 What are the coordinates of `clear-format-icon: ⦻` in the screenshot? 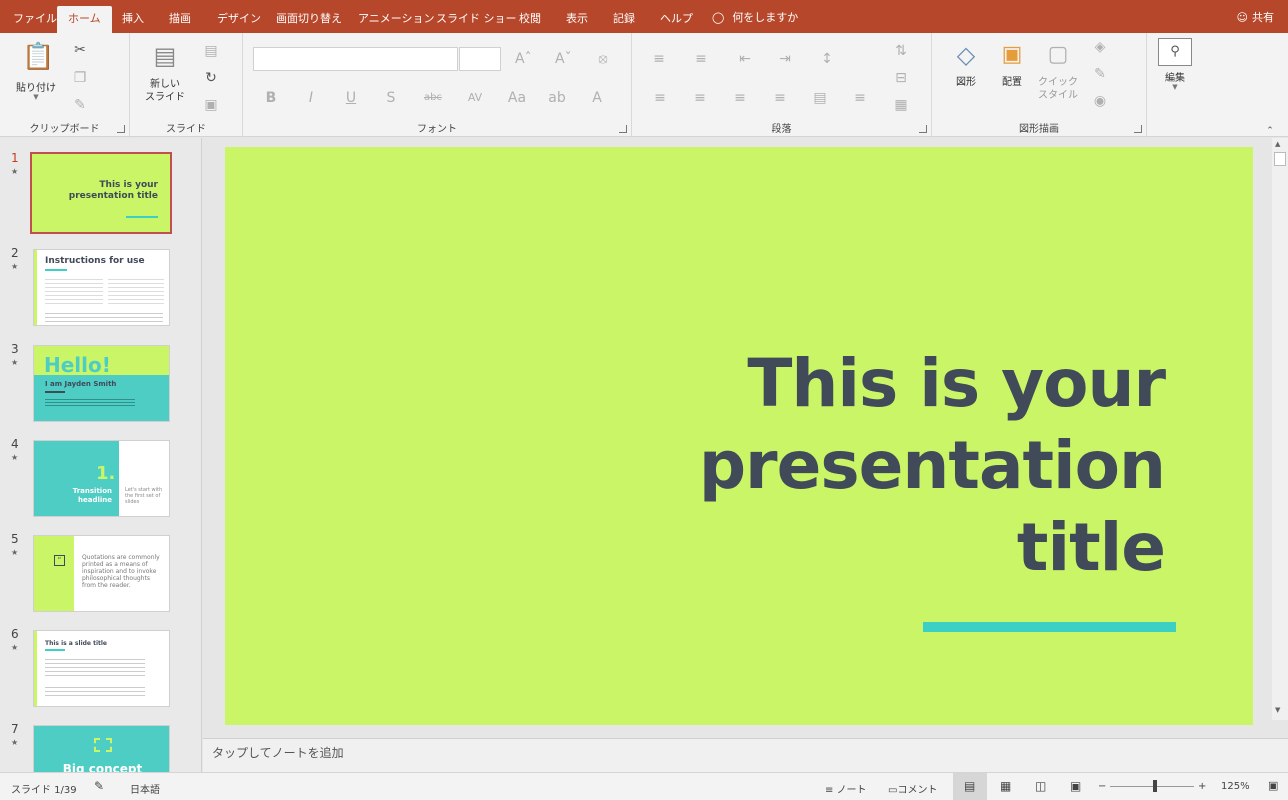 It's located at (603, 59).